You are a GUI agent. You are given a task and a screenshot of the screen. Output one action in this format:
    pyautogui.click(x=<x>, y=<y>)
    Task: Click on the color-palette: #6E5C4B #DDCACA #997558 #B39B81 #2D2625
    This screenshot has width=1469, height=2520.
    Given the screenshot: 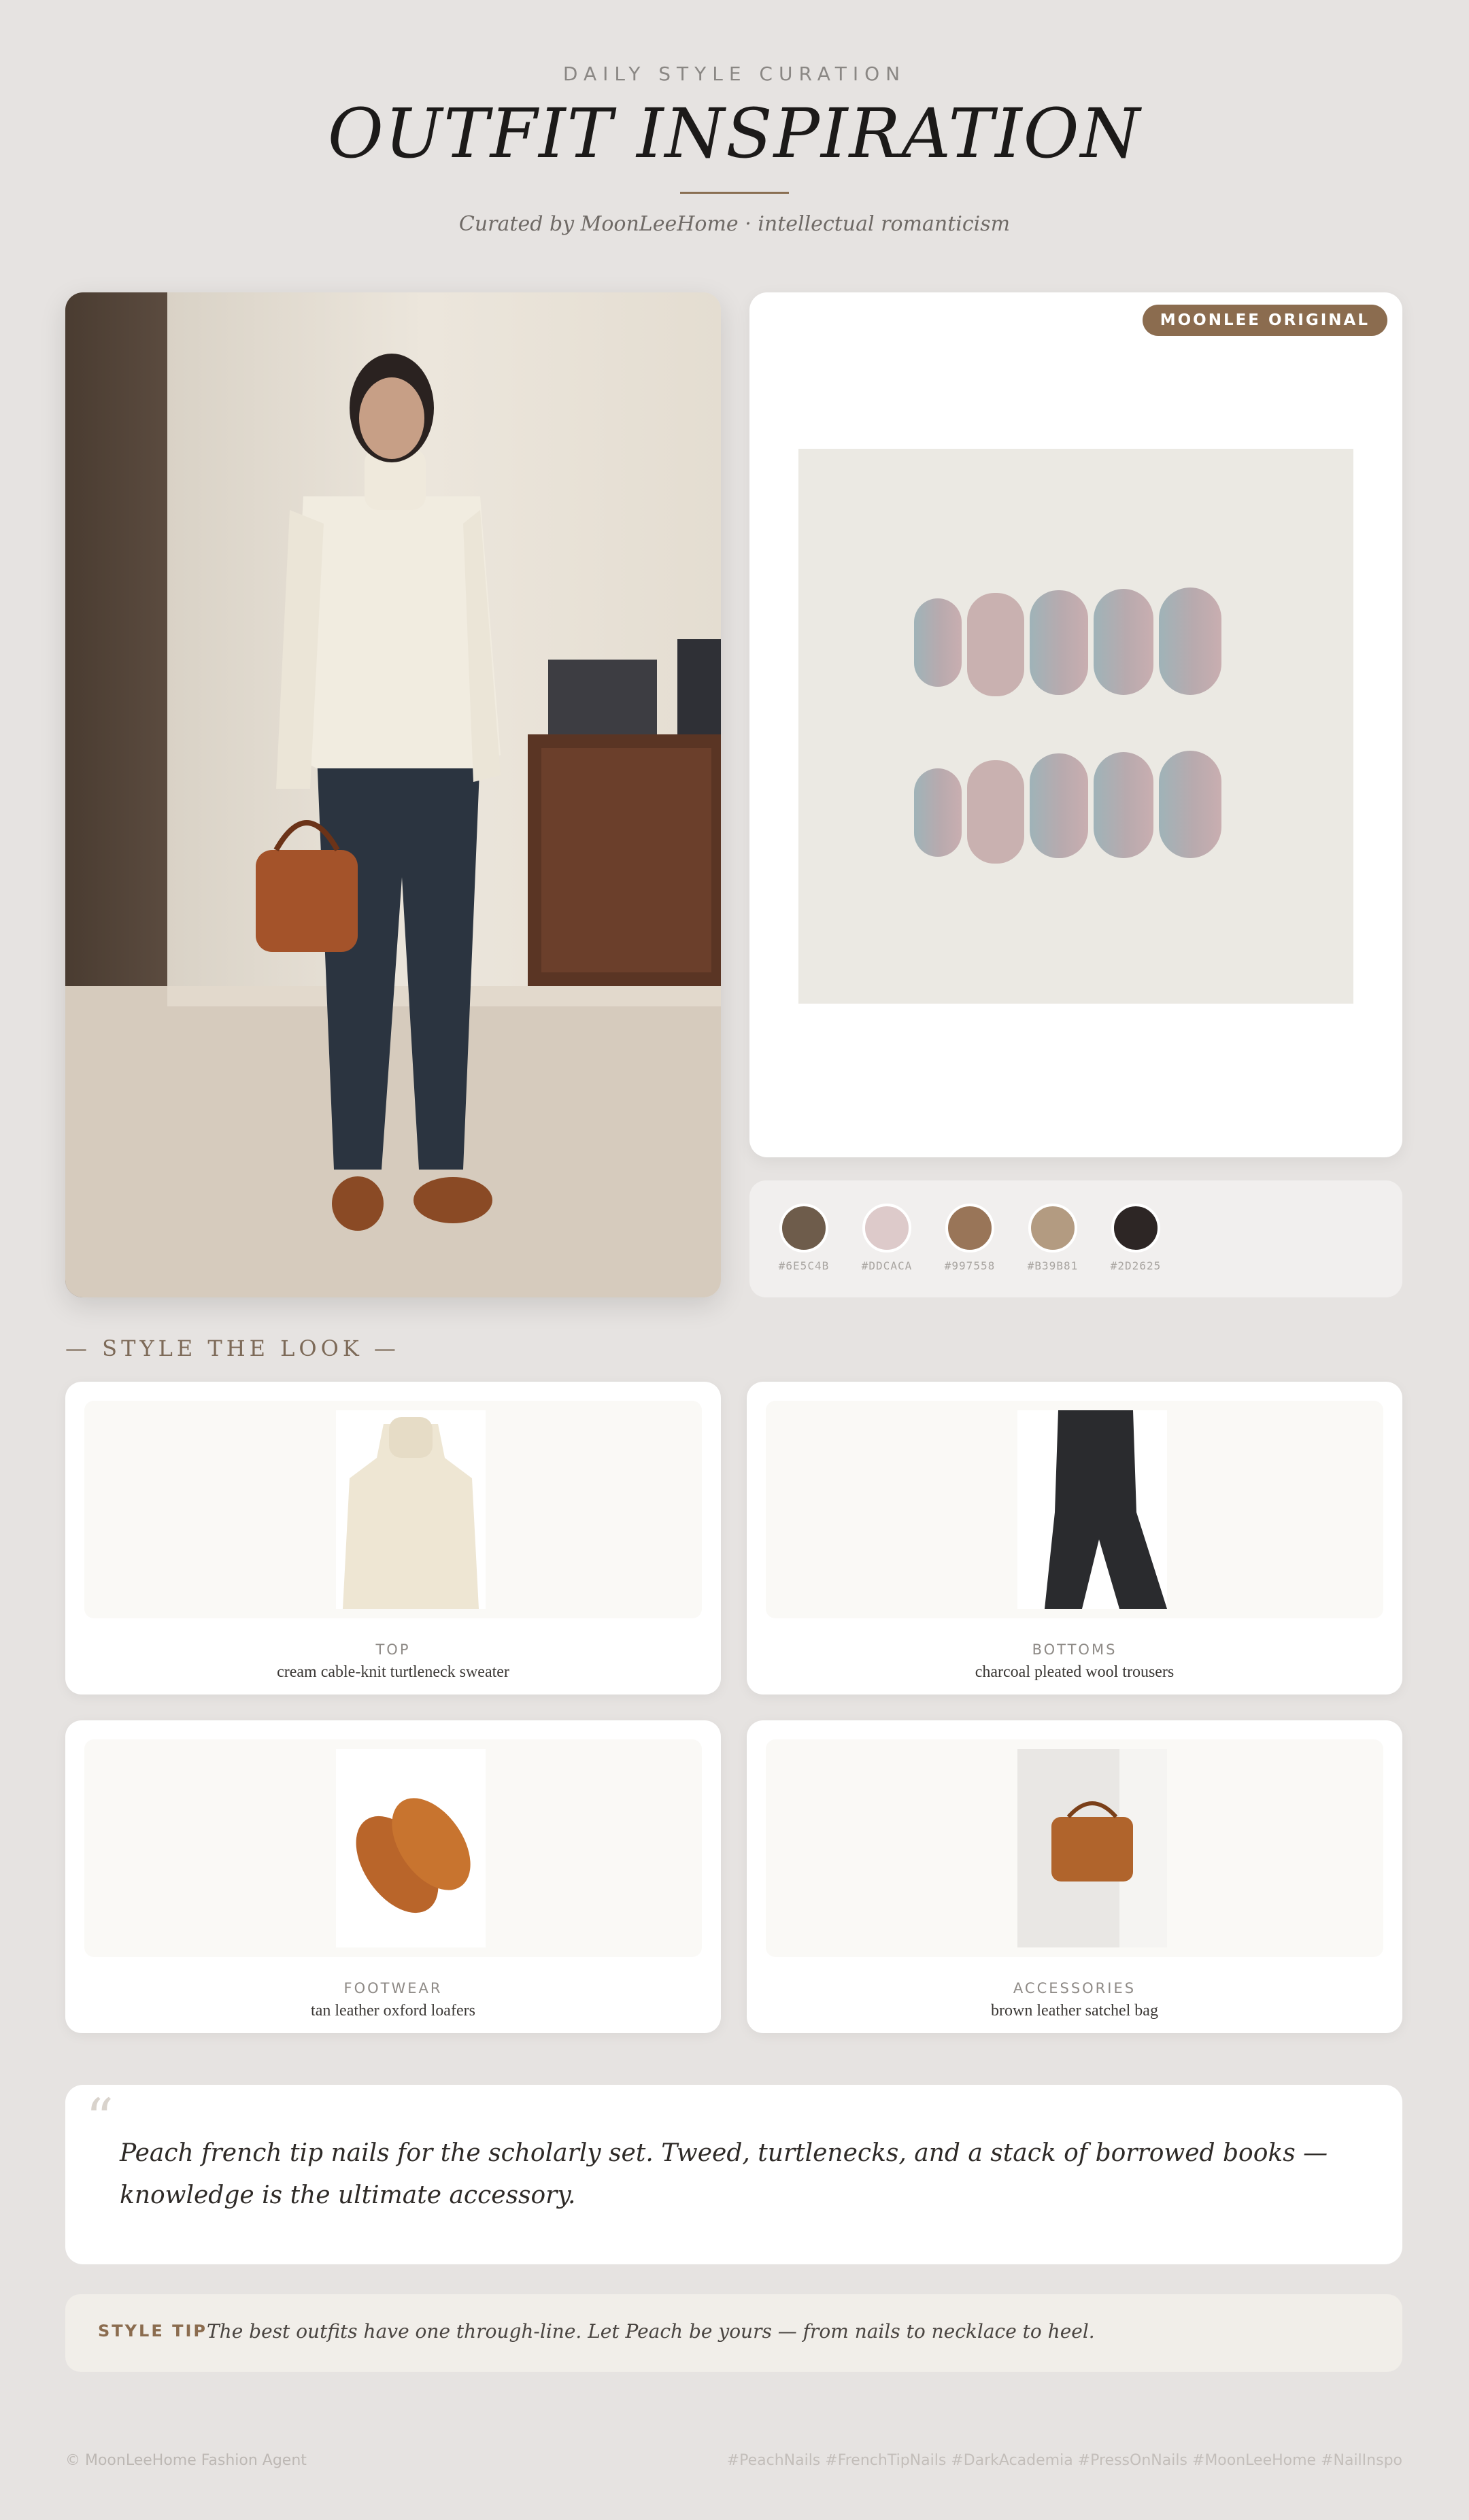 What is the action you would take?
    pyautogui.click(x=1075, y=1239)
    